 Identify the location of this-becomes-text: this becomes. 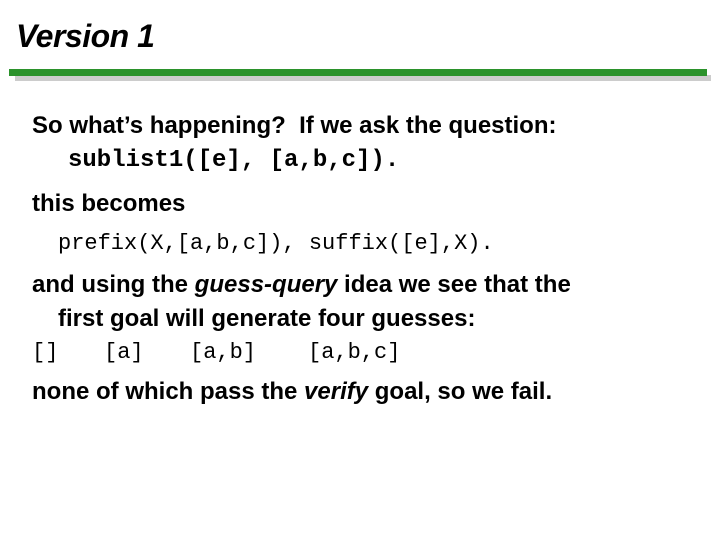
(109, 203).